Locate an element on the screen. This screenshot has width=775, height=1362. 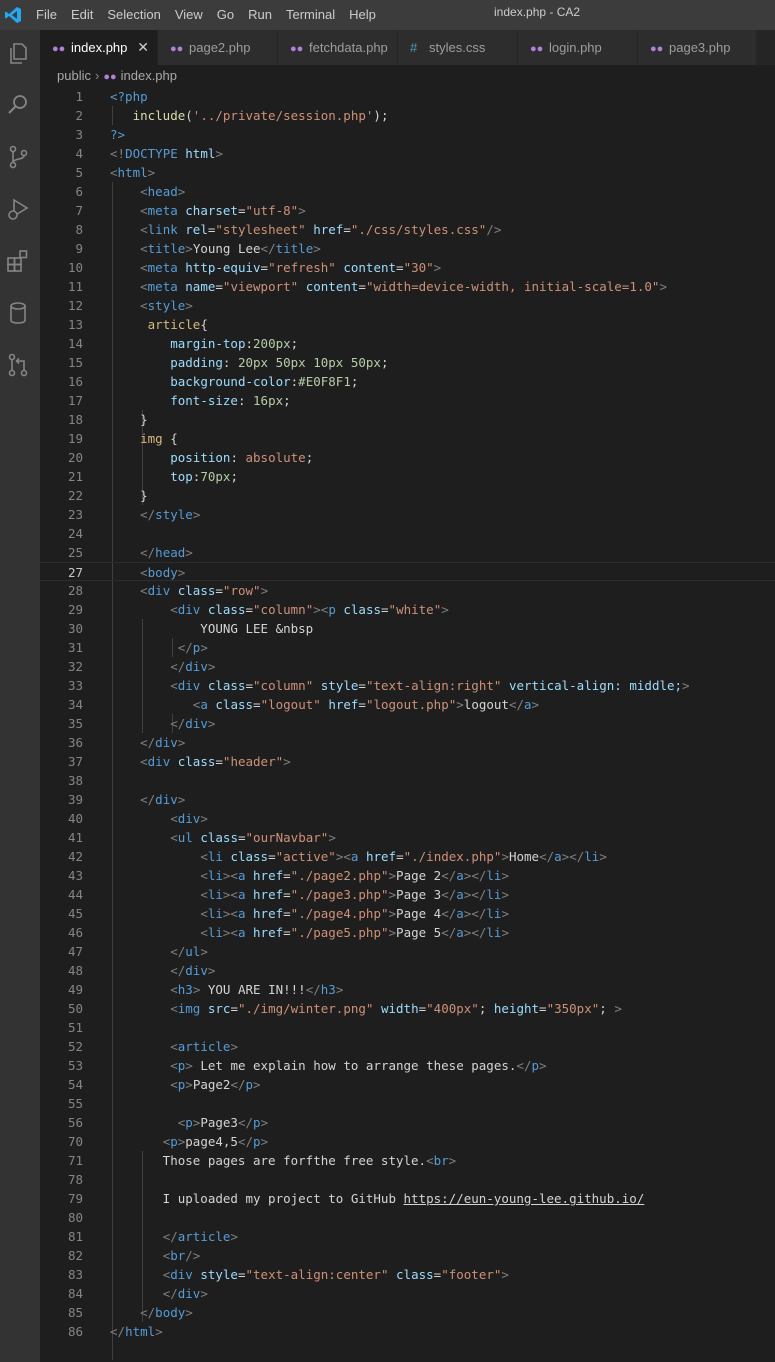
line-number: 7 is located at coordinates (79, 210).